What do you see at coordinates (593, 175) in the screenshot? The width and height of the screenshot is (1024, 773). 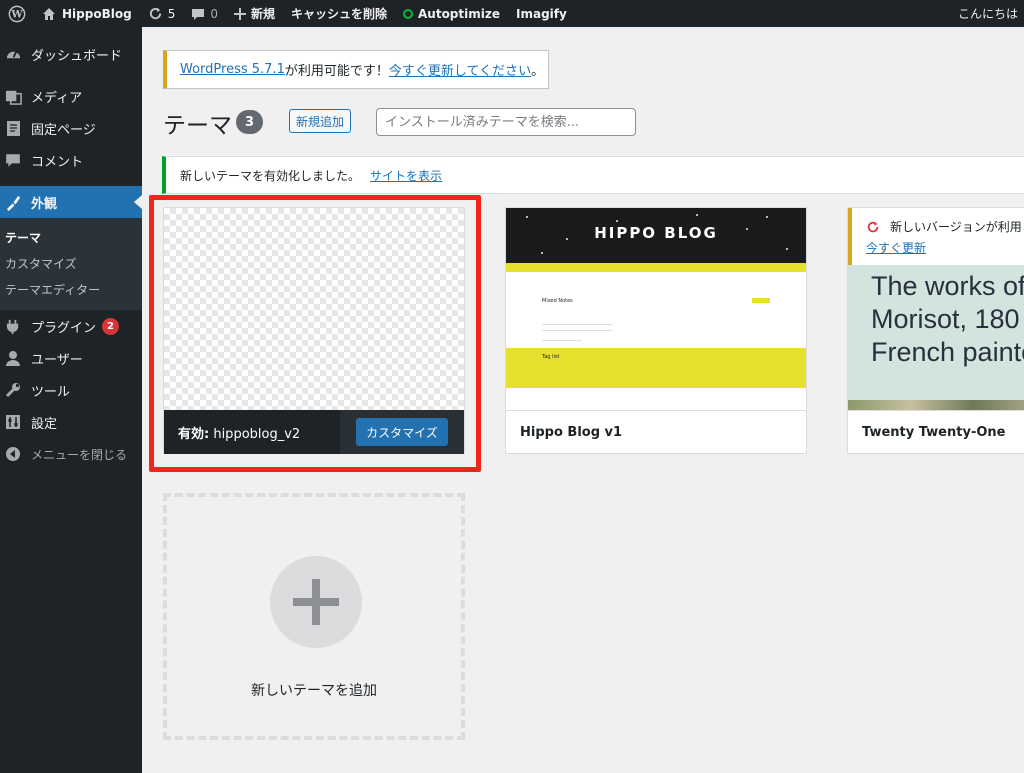 I see `activated-notice: 新しいテーマを有効化しました。 サイトを表示` at bounding box center [593, 175].